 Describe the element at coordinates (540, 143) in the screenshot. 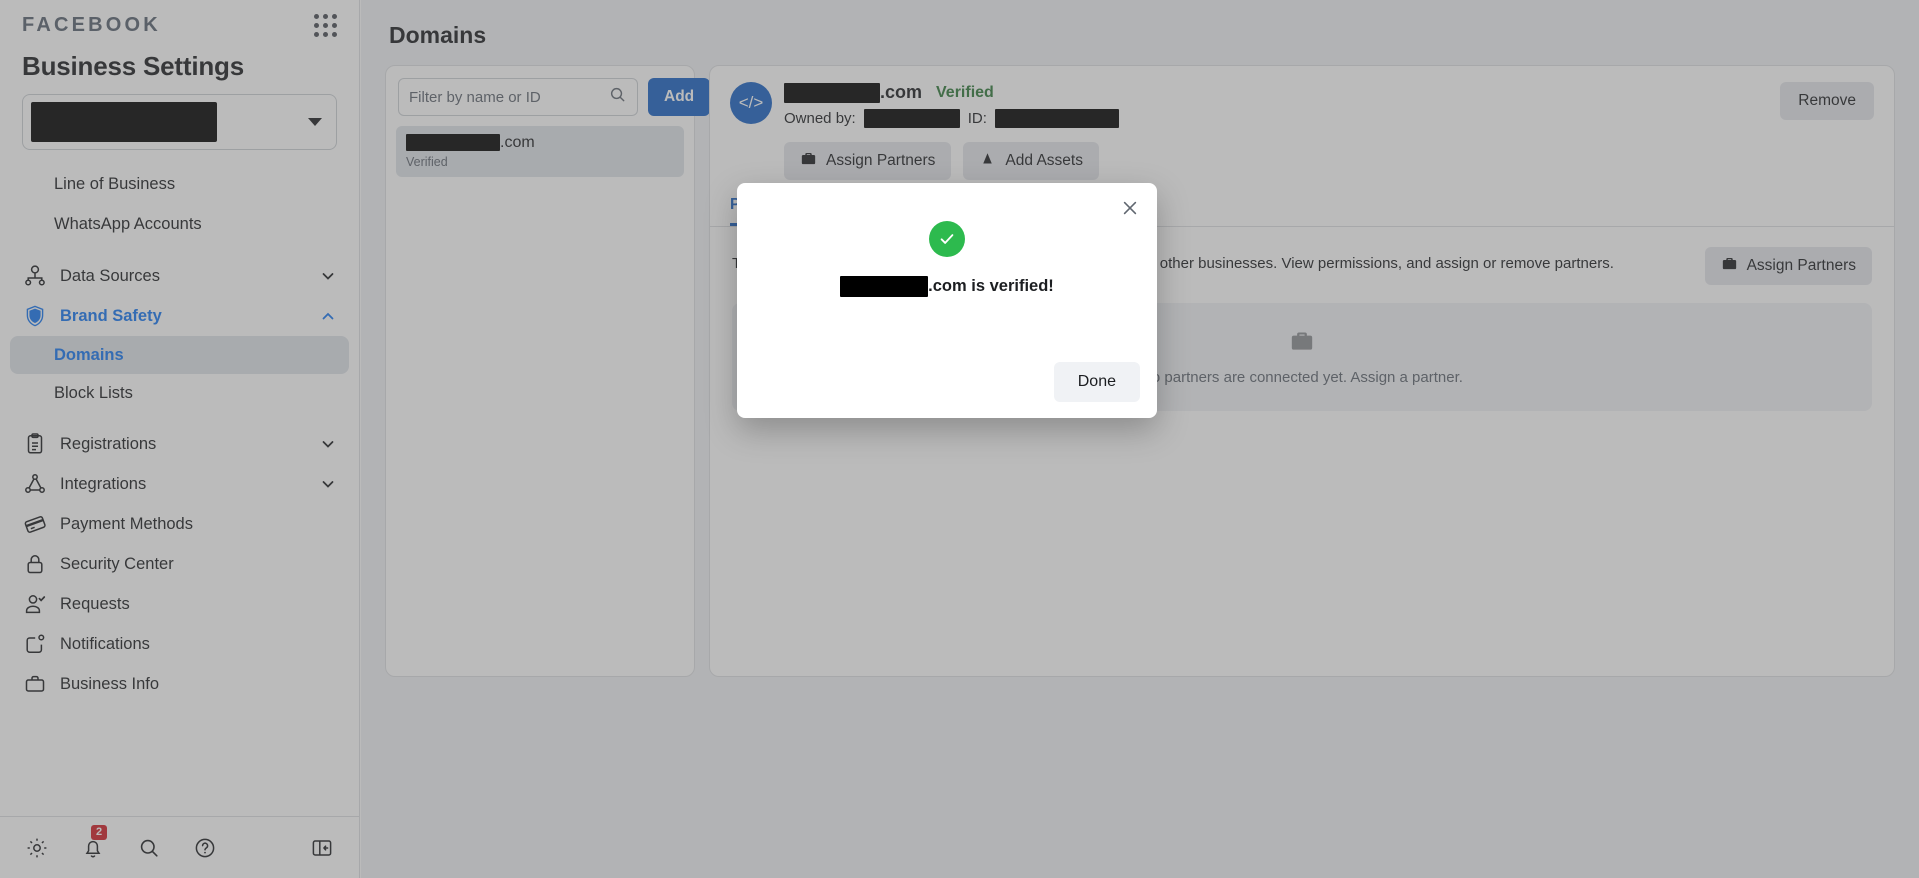

I see `domain-name: .com` at that location.